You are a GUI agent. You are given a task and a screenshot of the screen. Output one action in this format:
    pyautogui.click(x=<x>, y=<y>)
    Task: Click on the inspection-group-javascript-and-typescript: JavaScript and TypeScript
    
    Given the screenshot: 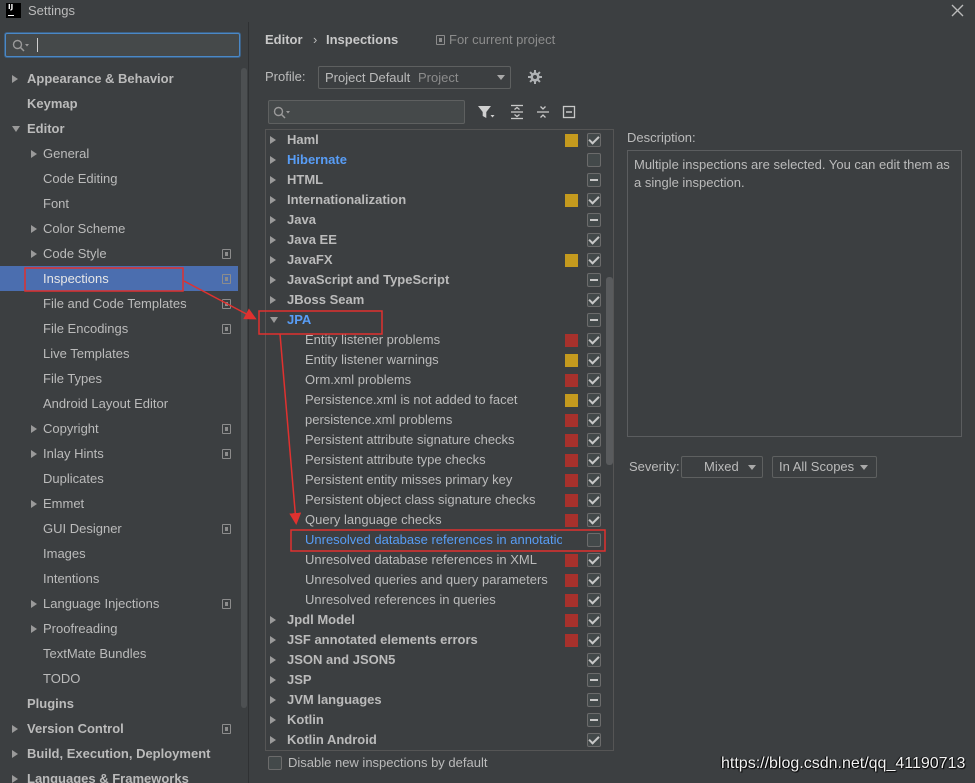 What is the action you would take?
    pyautogui.click(x=439, y=280)
    